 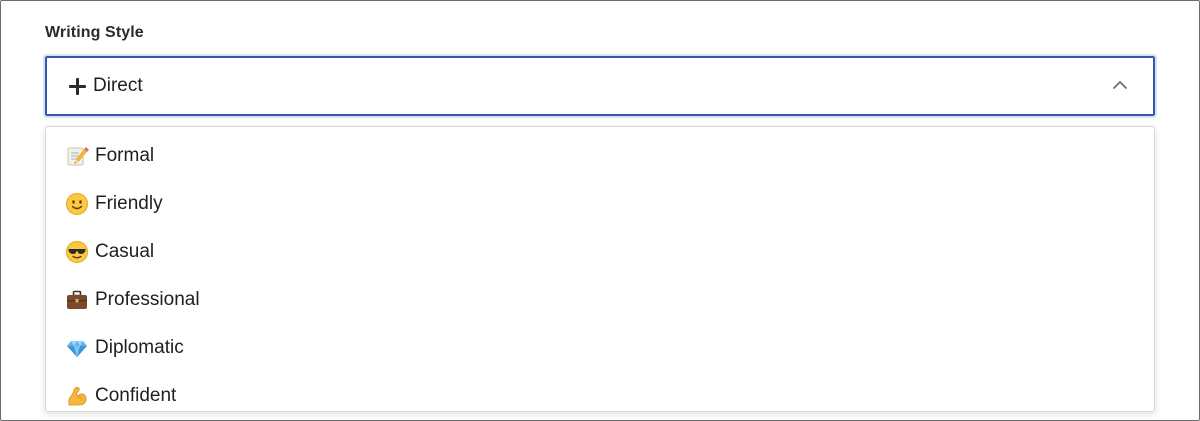 I want to click on selected-value: Direct, so click(x=118, y=85).